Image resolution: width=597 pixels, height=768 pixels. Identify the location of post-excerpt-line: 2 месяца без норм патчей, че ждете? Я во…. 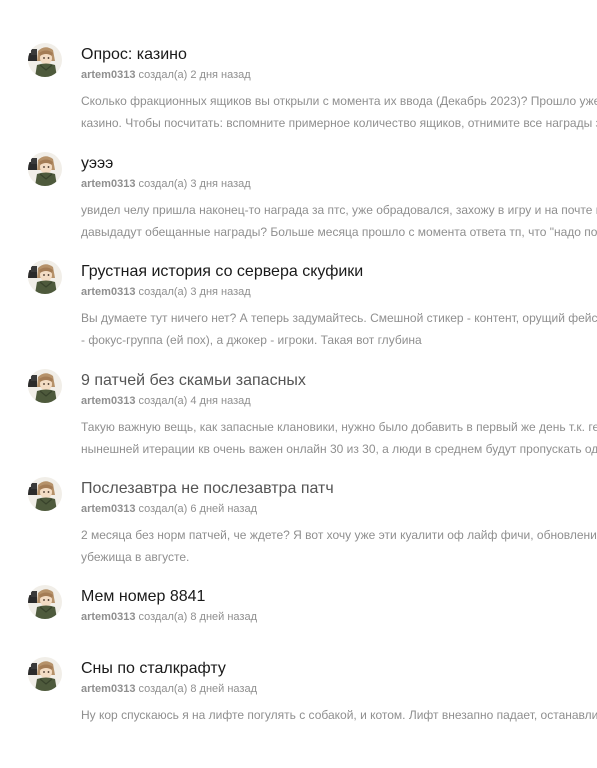
(339, 535).